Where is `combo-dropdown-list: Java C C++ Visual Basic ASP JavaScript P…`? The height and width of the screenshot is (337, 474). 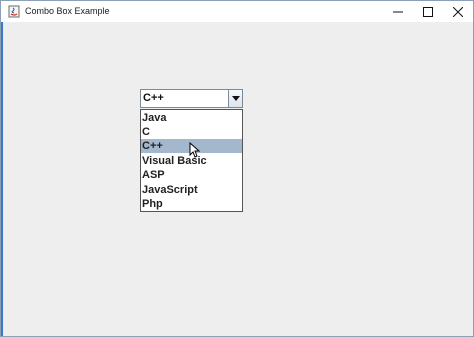 combo-dropdown-list: Java C C++ Visual Basic ASP JavaScript P… is located at coordinates (191, 160).